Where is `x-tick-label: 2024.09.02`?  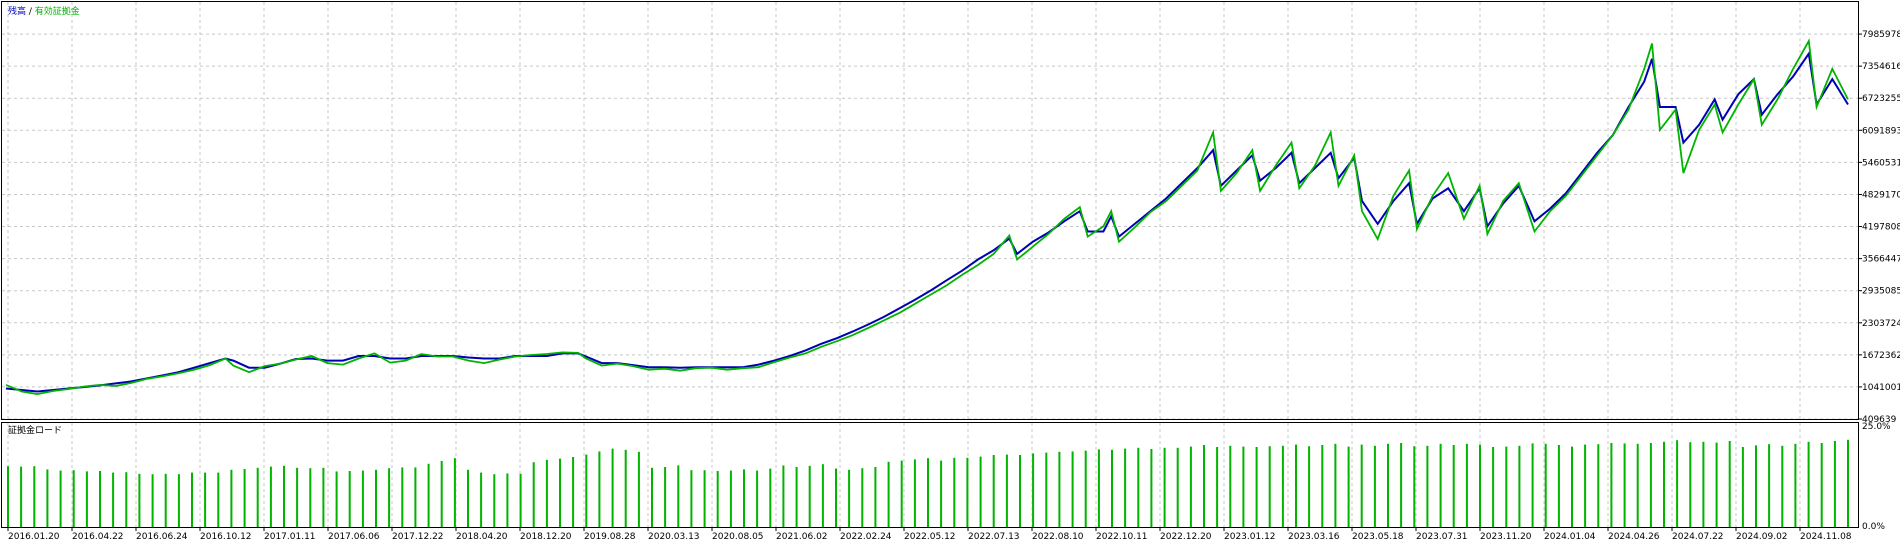 x-tick-label: 2024.09.02 is located at coordinates (1762, 536).